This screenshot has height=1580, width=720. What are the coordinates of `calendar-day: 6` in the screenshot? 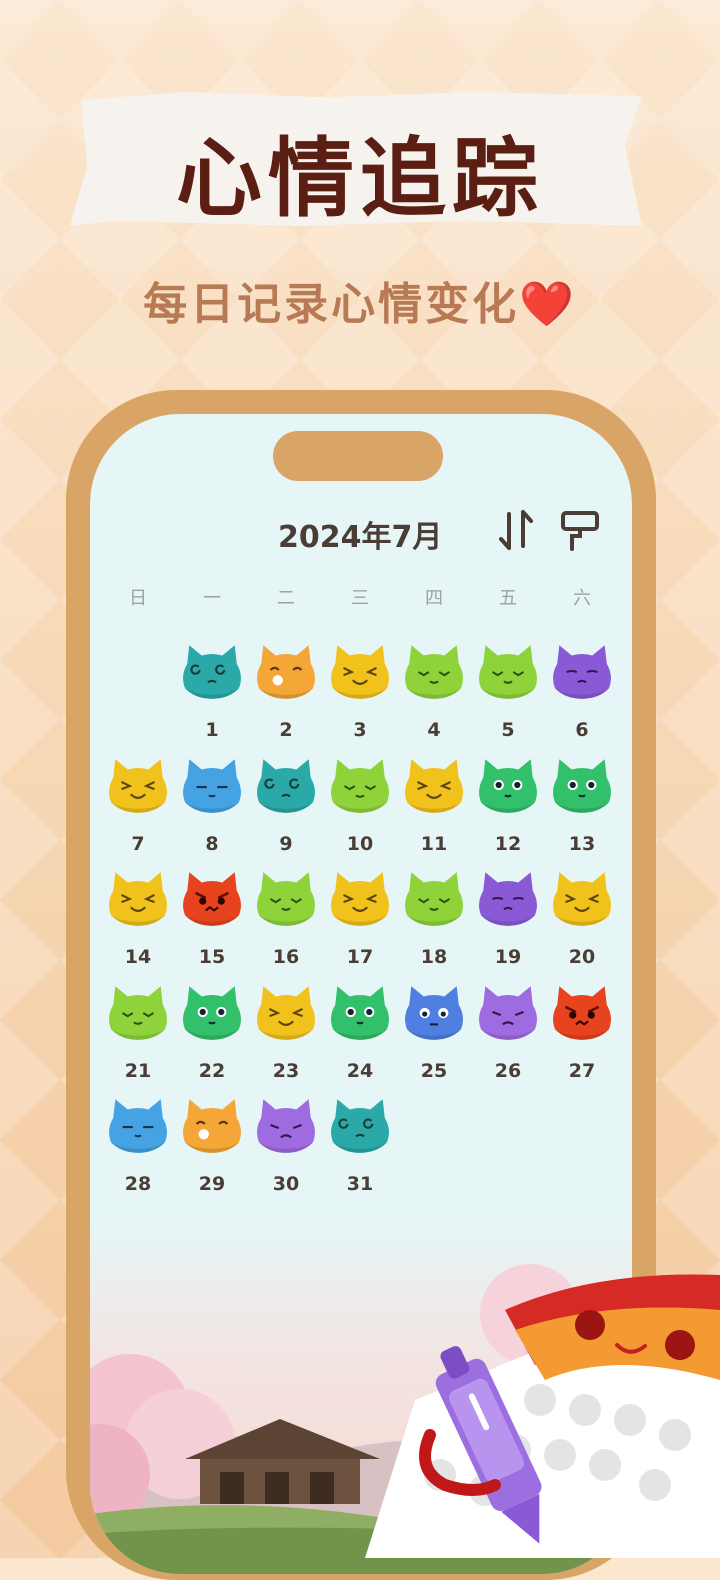 It's located at (582, 696).